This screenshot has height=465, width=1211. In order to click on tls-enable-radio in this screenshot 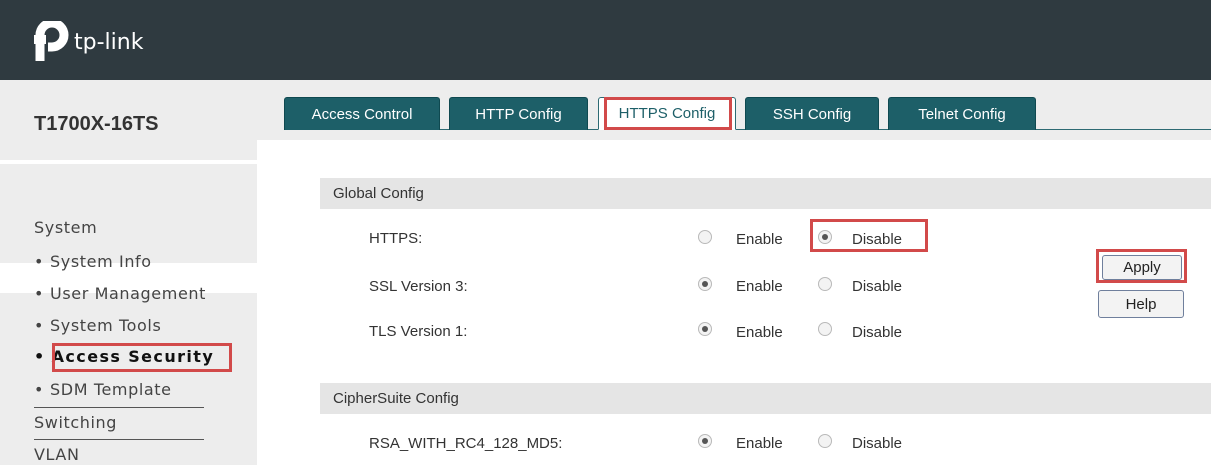, I will do `click(705, 329)`.